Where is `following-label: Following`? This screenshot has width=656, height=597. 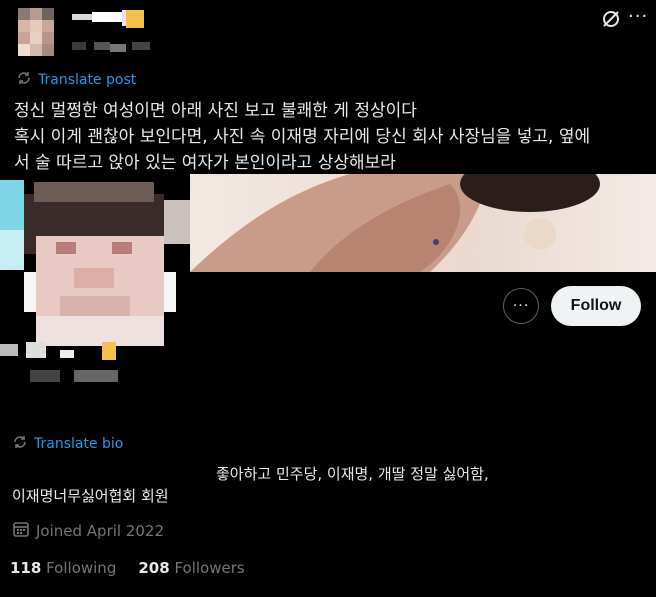 following-label: Following is located at coordinates (81, 568).